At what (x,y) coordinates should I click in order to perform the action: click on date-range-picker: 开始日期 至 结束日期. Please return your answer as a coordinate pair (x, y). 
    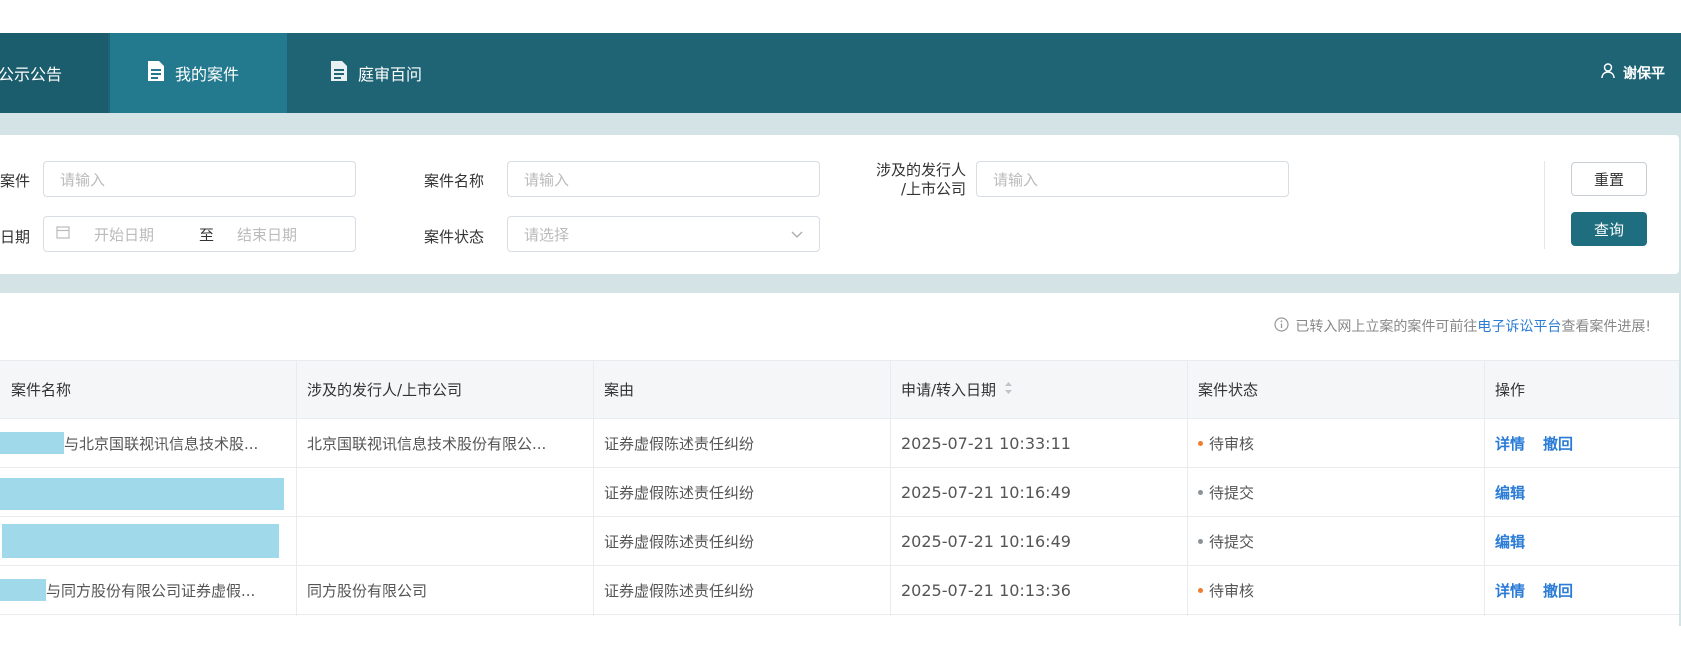
    Looking at the image, I should click on (199, 234).